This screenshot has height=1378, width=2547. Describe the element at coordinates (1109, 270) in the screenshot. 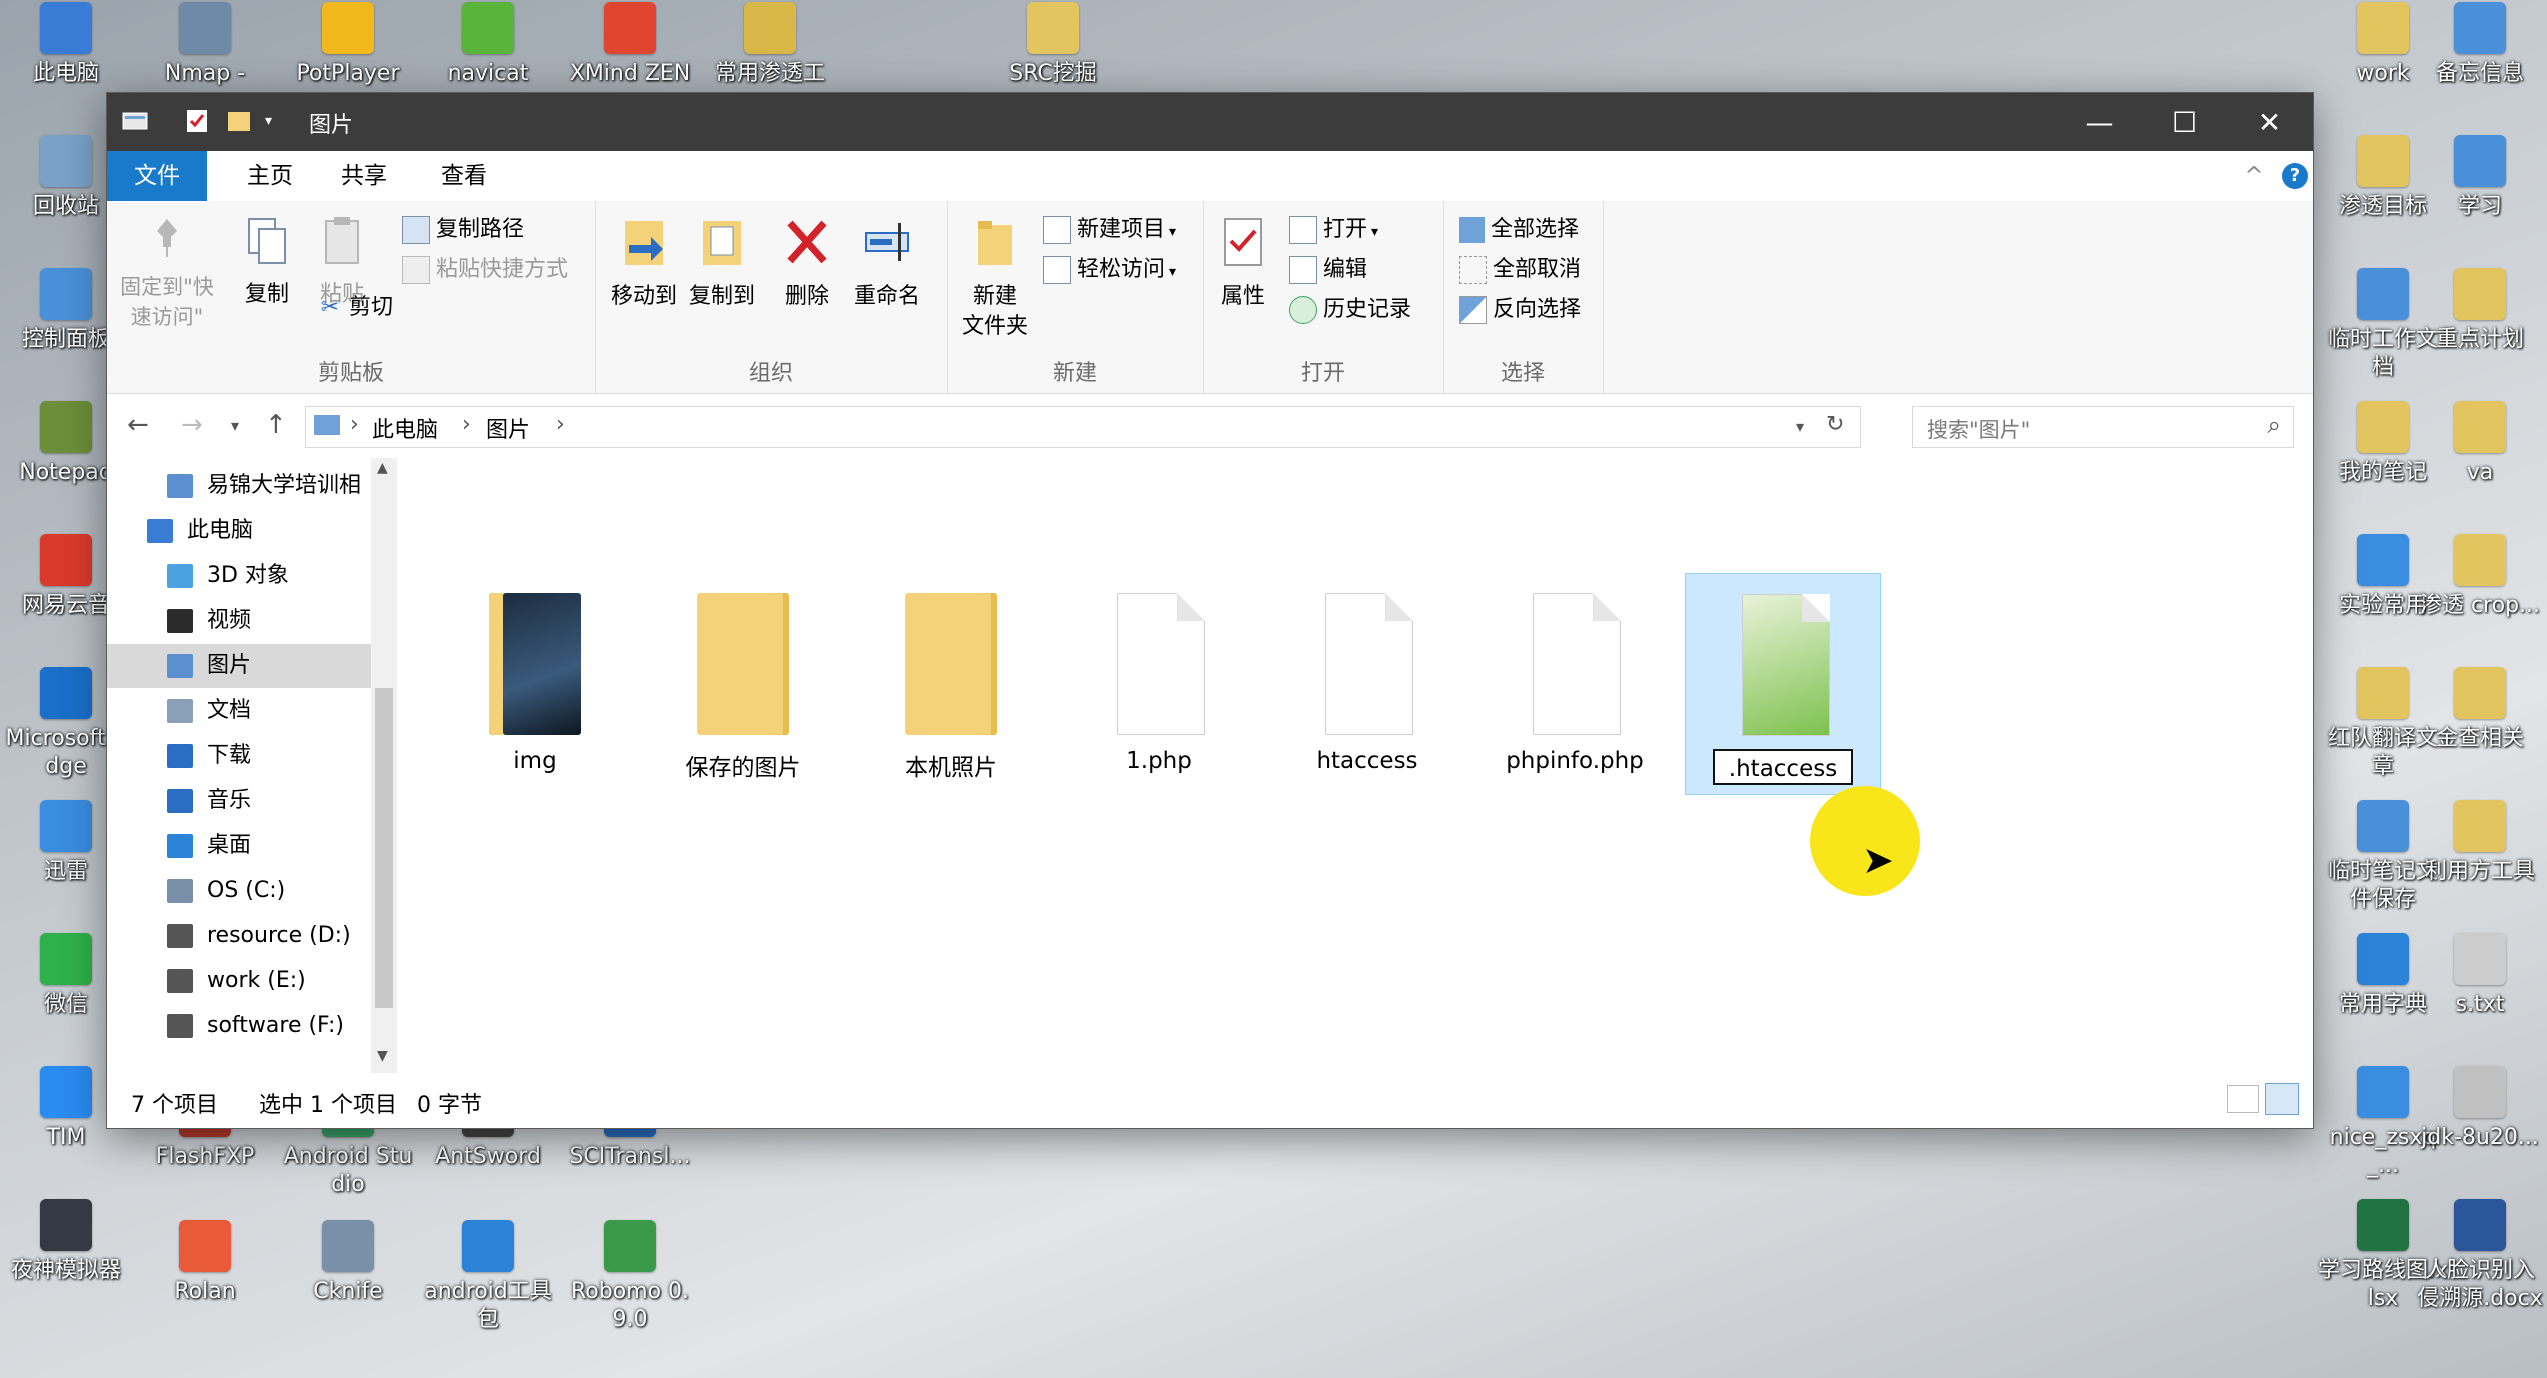

I see `easy-access-button: 轻松访问 ▾` at that location.